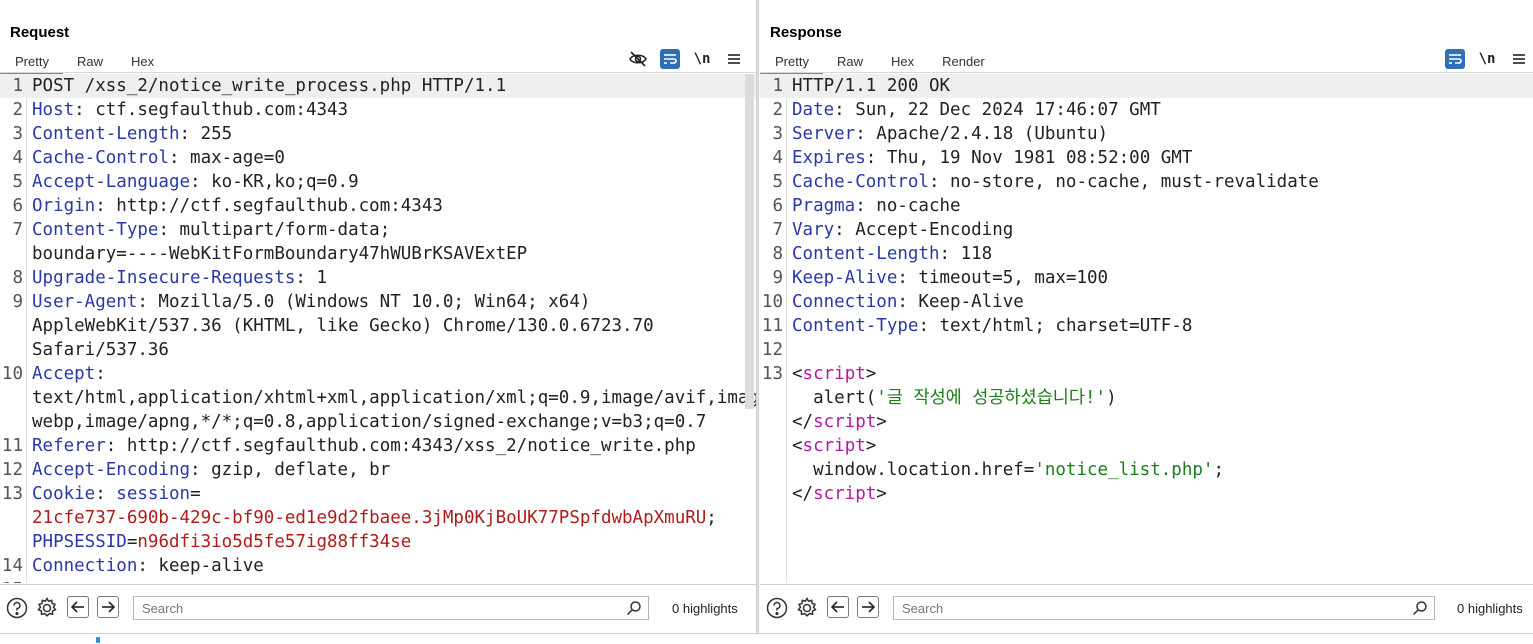 Image resolution: width=1533 pixels, height=644 pixels. Describe the element at coordinates (378, 158) in the screenshot. I see `code-line: 4 Cache-Control: max-age=0` at that location.